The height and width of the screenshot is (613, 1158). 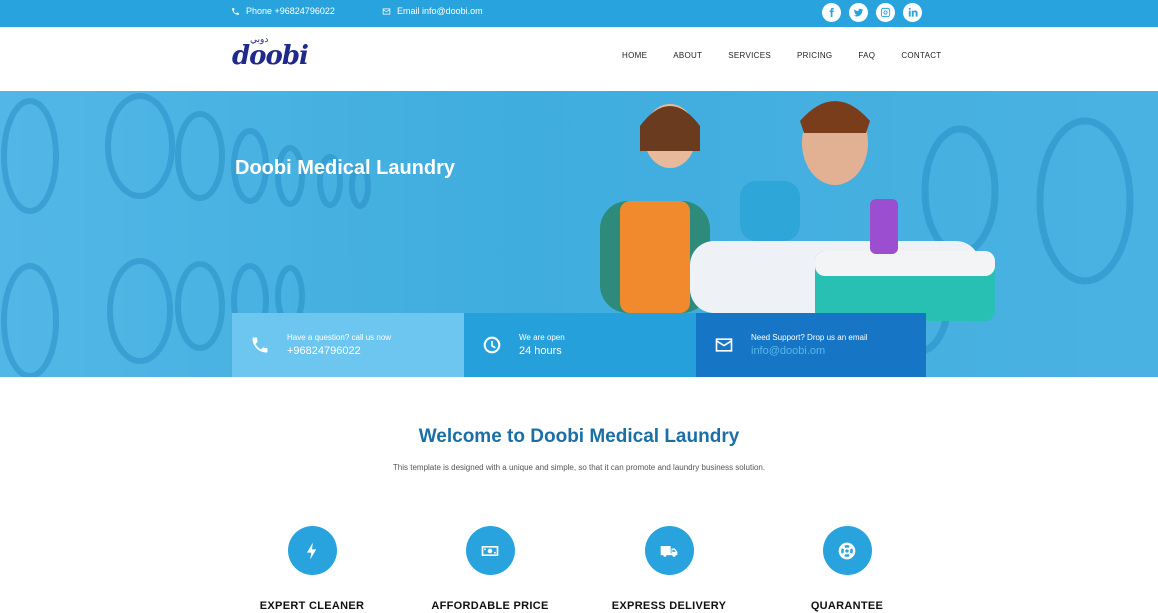 What do you see at coordinates (866, 55) in the screenshot?
I see `nav-faq: FAQ` at bounding box center [866, 55].